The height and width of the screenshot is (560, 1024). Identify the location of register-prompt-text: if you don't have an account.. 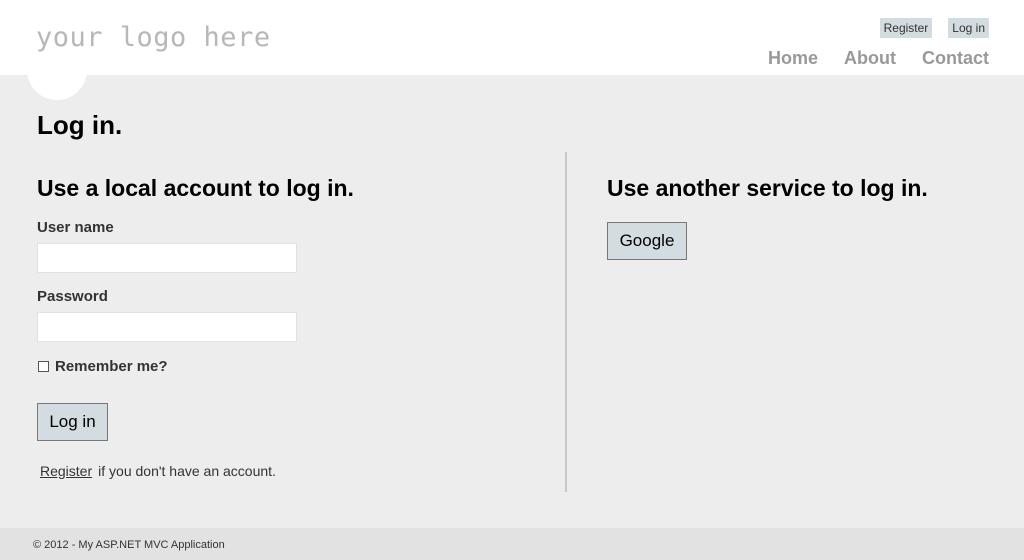
(187, 471).